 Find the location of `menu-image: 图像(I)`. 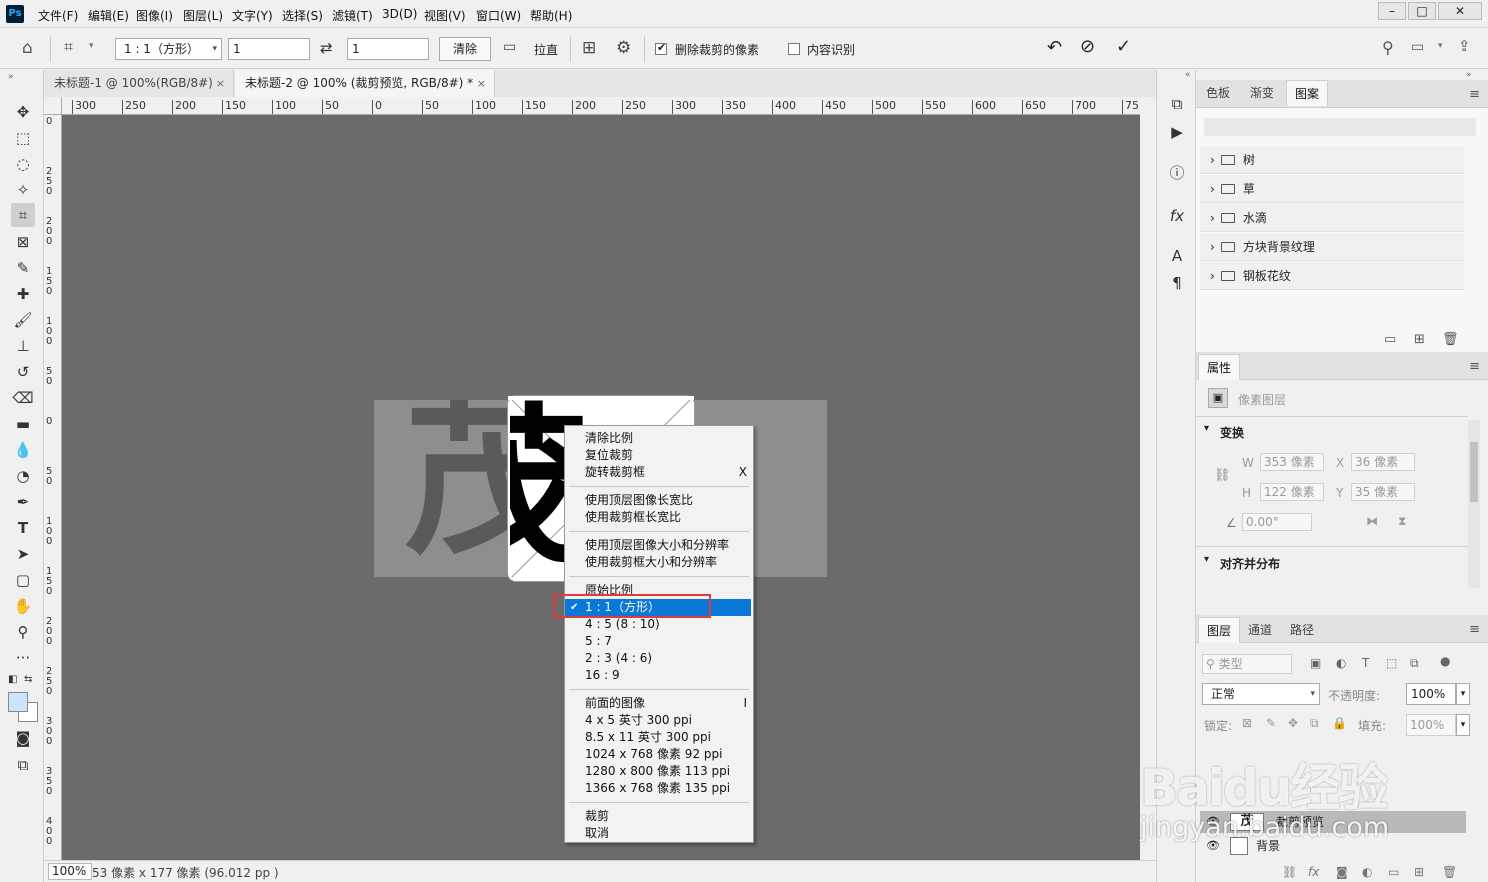

menu-image: 图像(I) is located at coordinates (154, 15).